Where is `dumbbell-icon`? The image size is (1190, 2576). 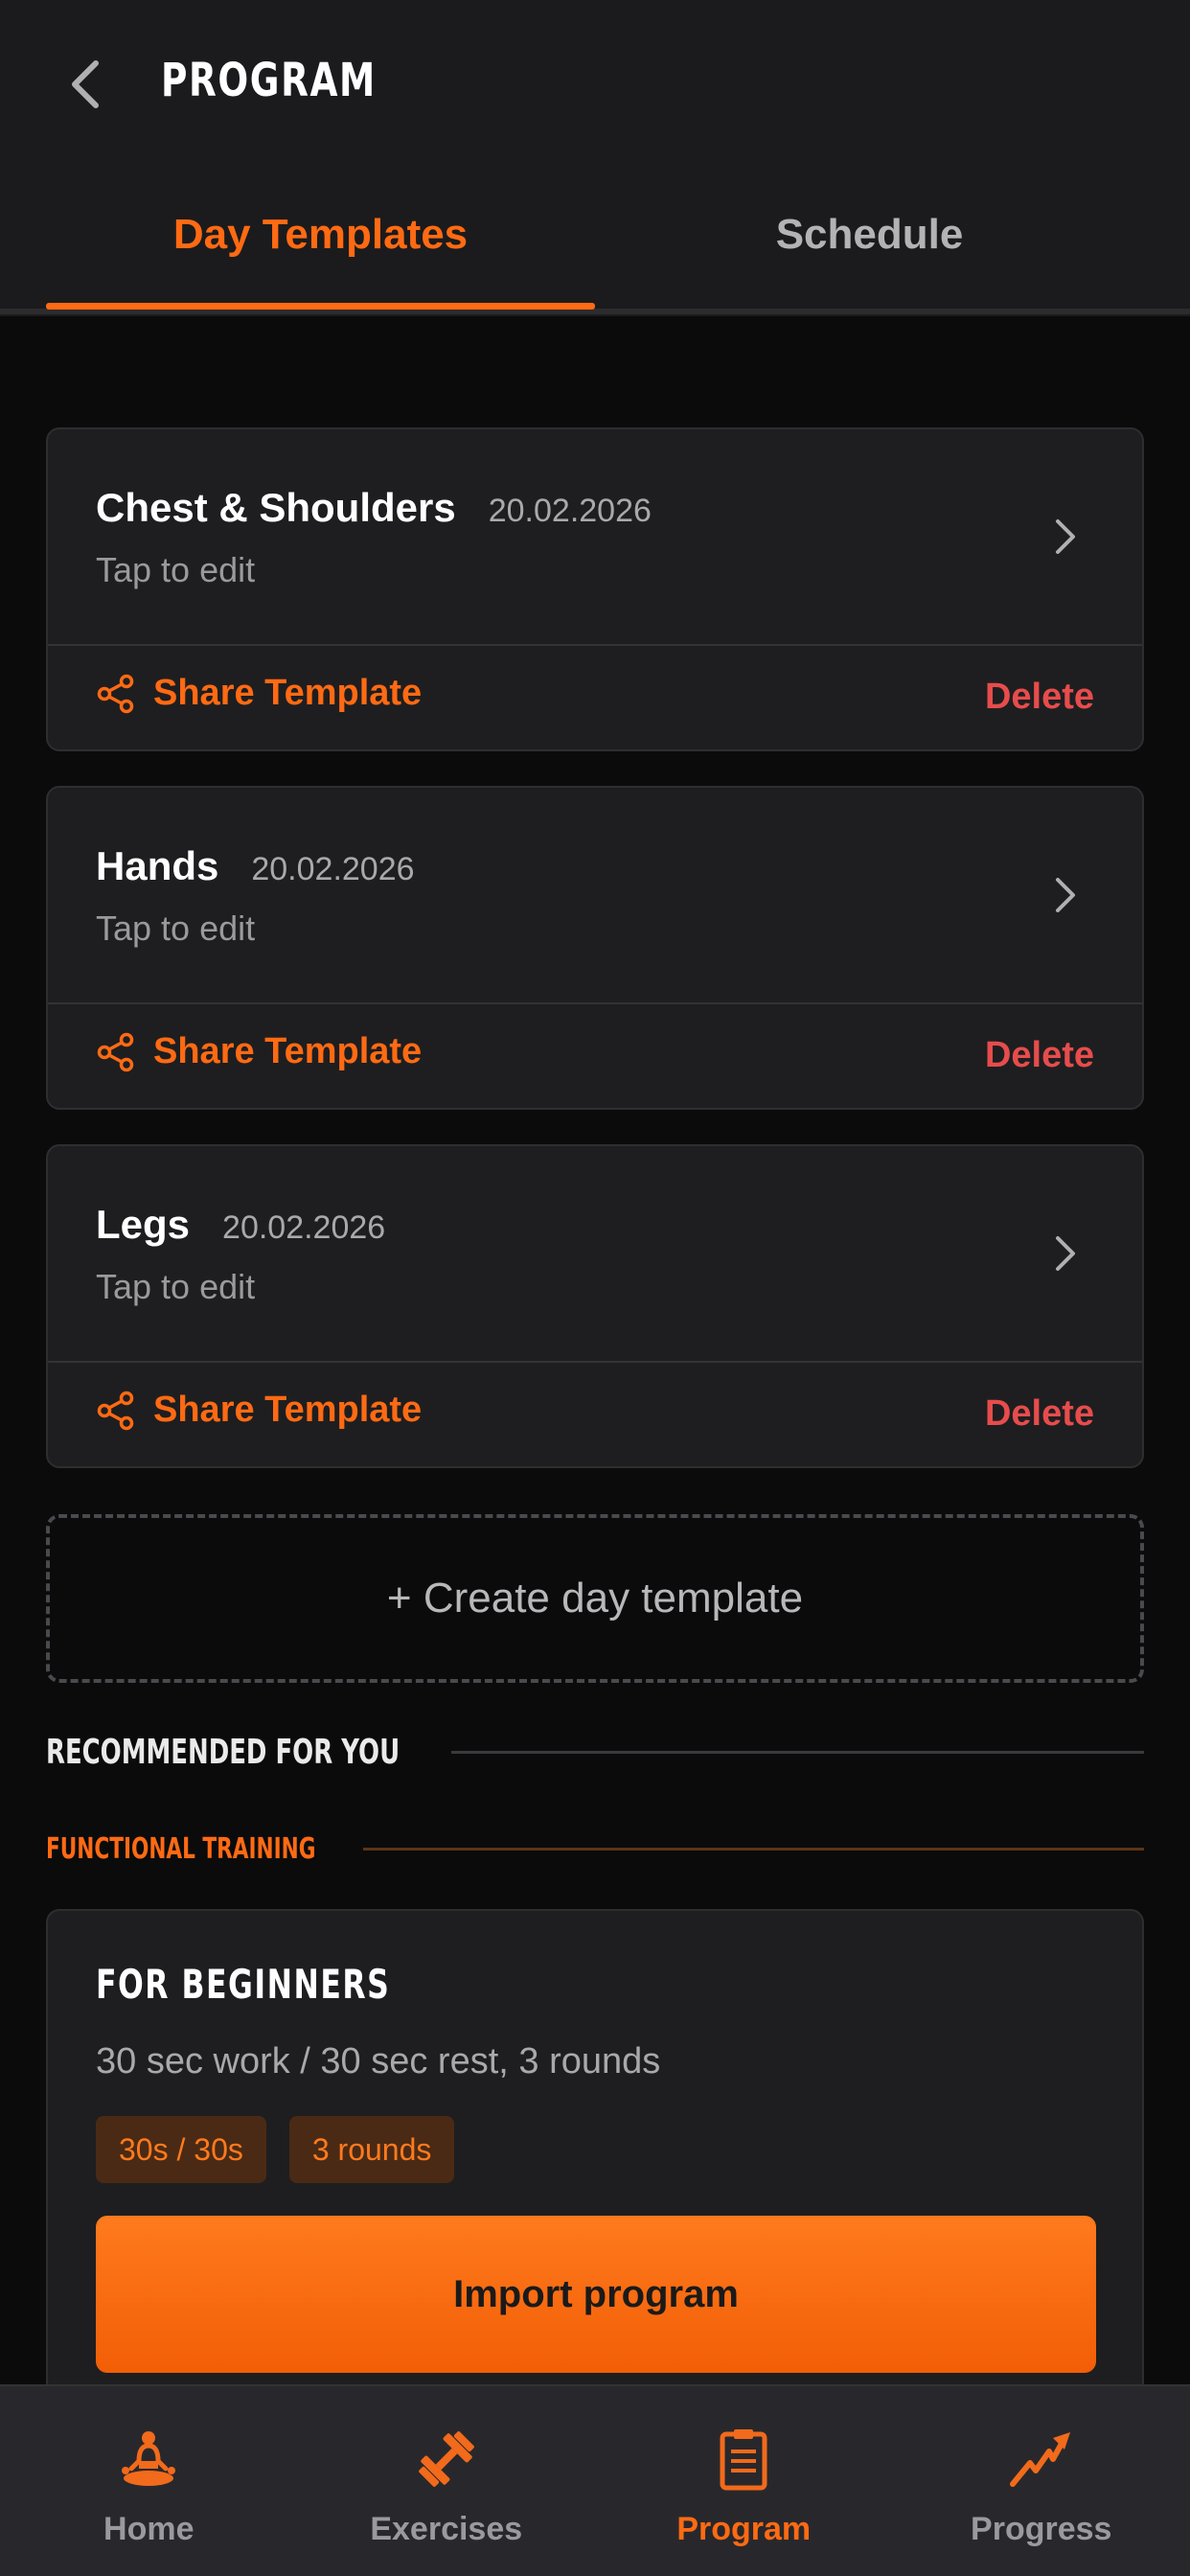 dumbbell-icon is located at coordinates (447, 2459).